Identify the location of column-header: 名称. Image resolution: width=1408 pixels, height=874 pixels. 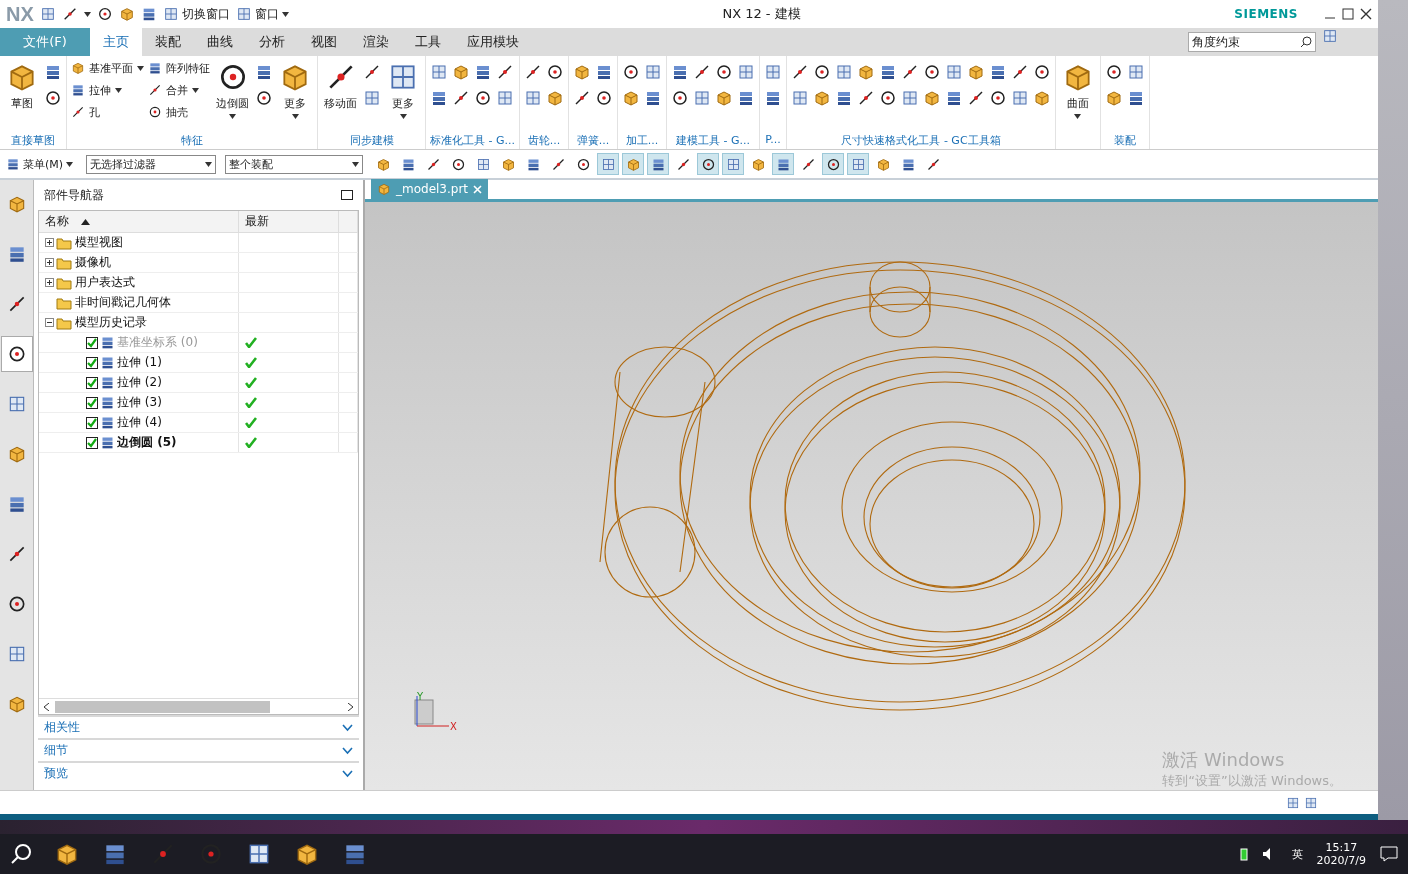
(139, 221).